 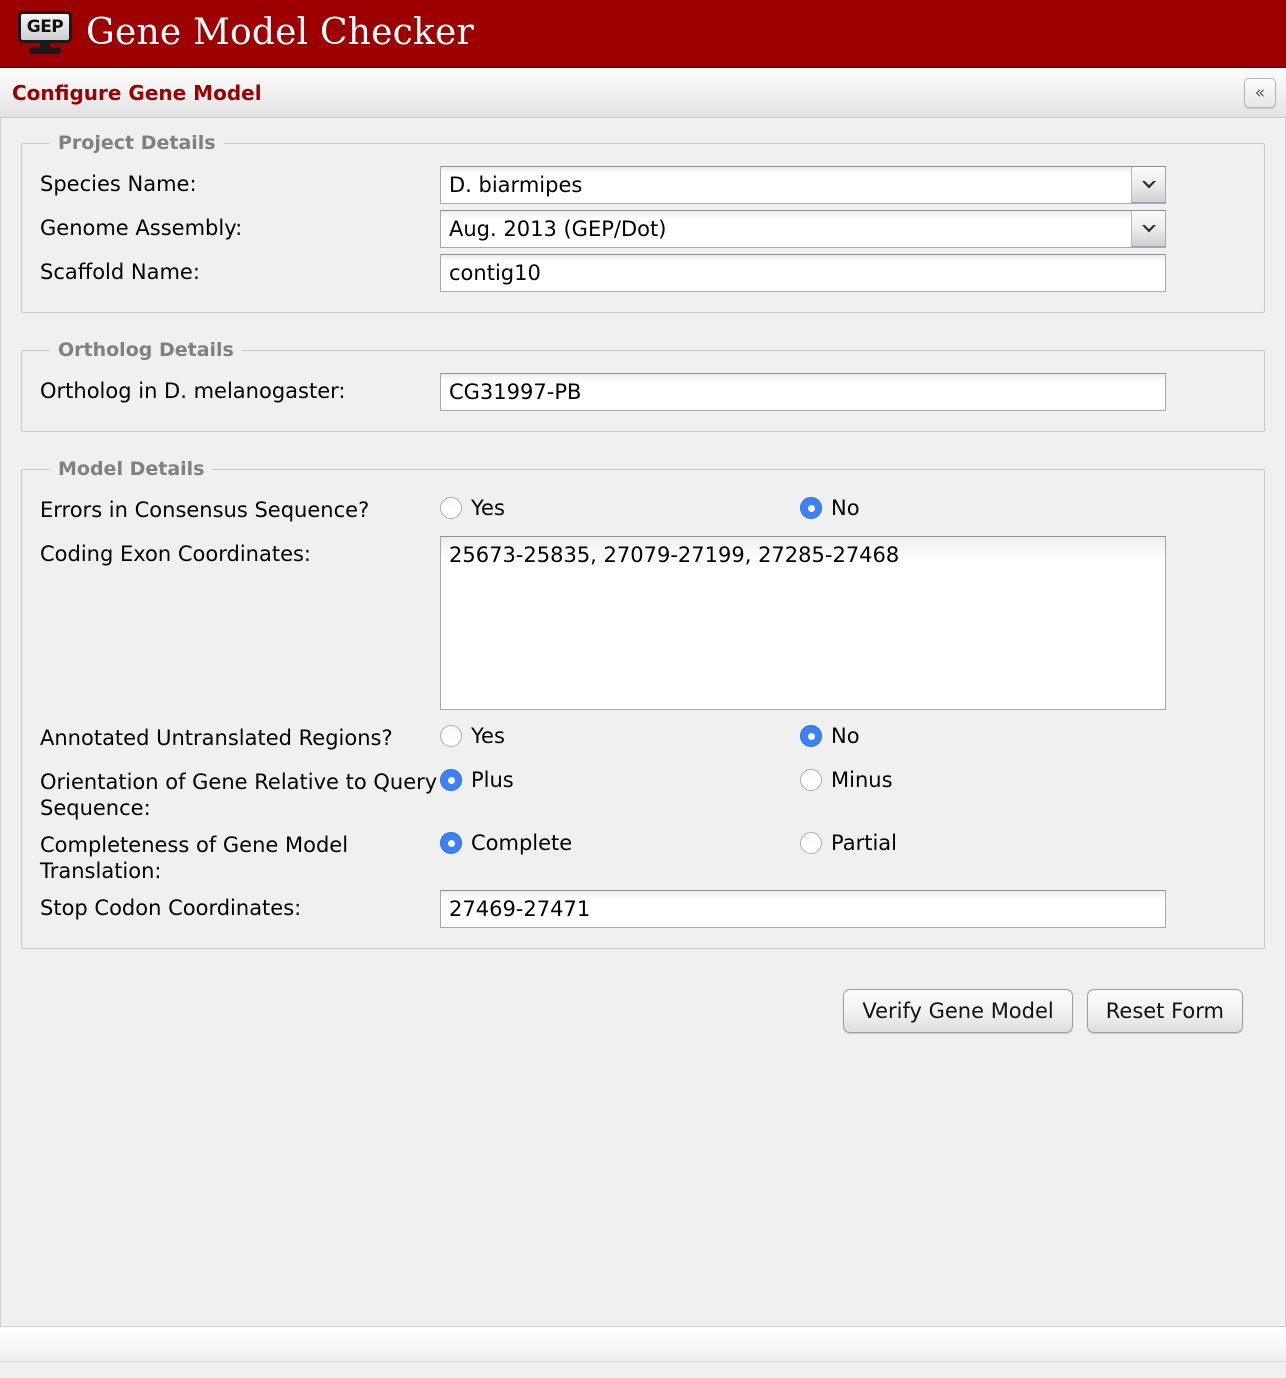 I want to click on field-row-utr: Annotated Untranslated Regions? Yes No, so click(x=643, y=739).